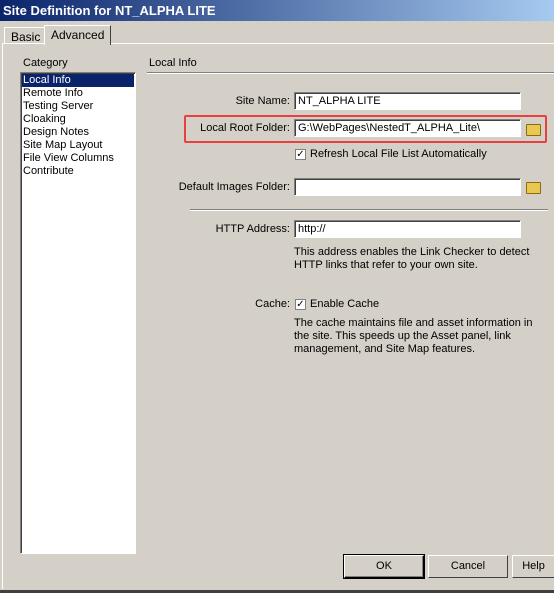 This screenshot has height=593, width=554. What do you see at coordinates (350, 73) in the screenshot?
I see `section-divider` at bounding box center [350, 73].